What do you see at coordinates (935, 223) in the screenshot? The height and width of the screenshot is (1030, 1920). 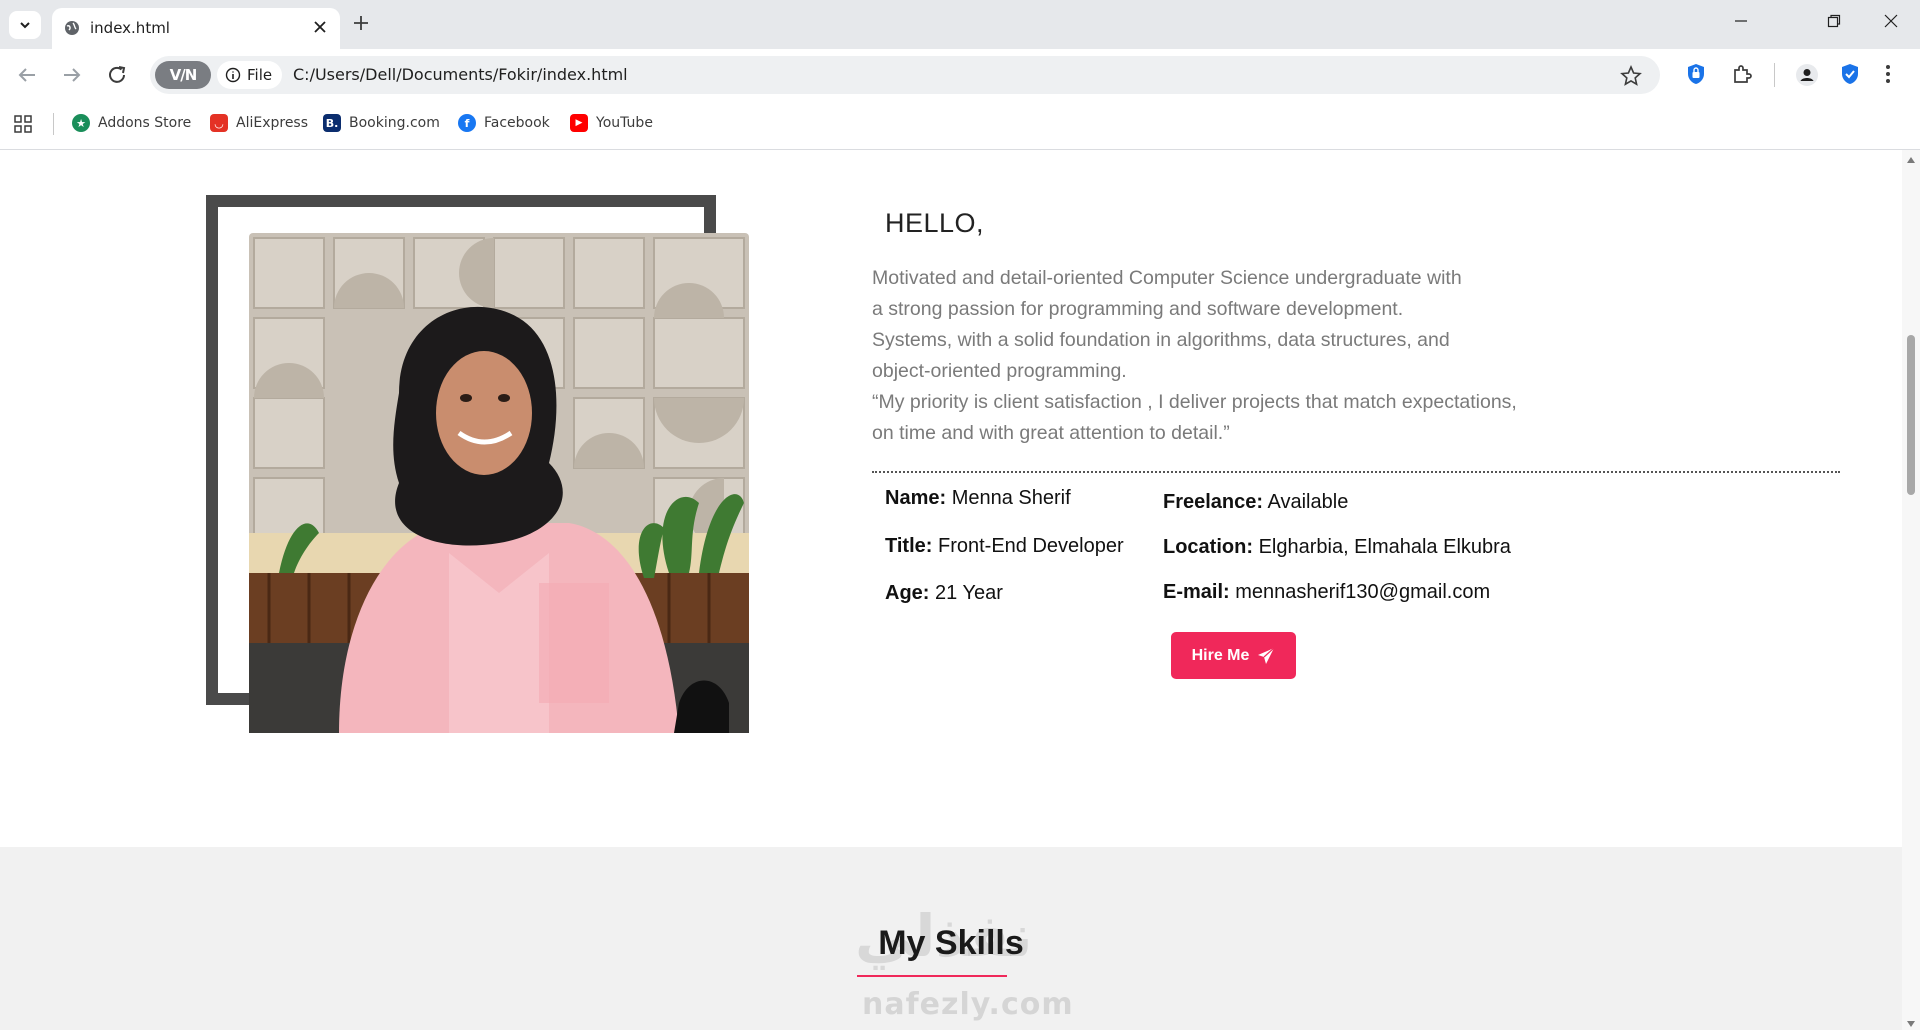 I see `greeting-heading: HELLO,` at bounding box center [935, 223].